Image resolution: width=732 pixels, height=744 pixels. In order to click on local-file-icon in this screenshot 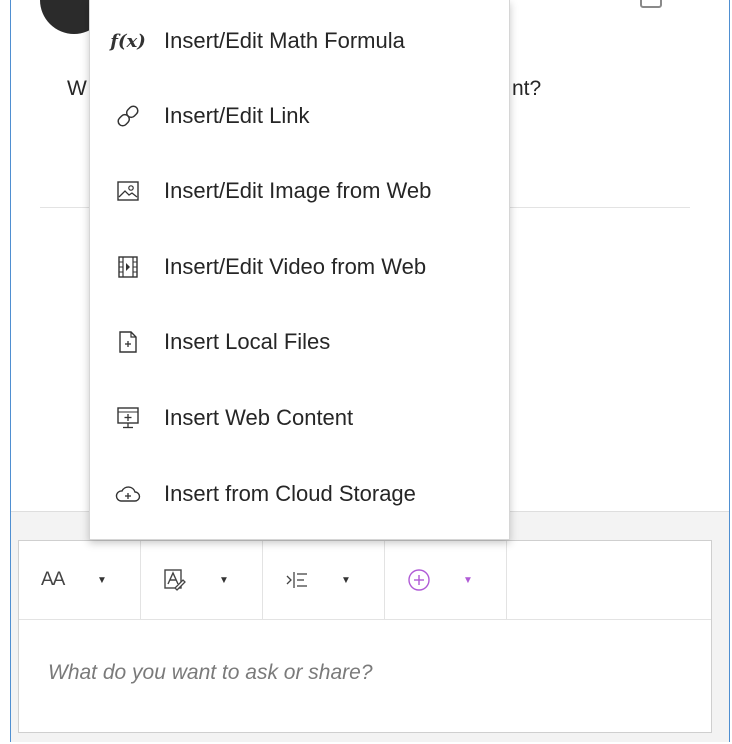, I will do `click(128, 342)`.